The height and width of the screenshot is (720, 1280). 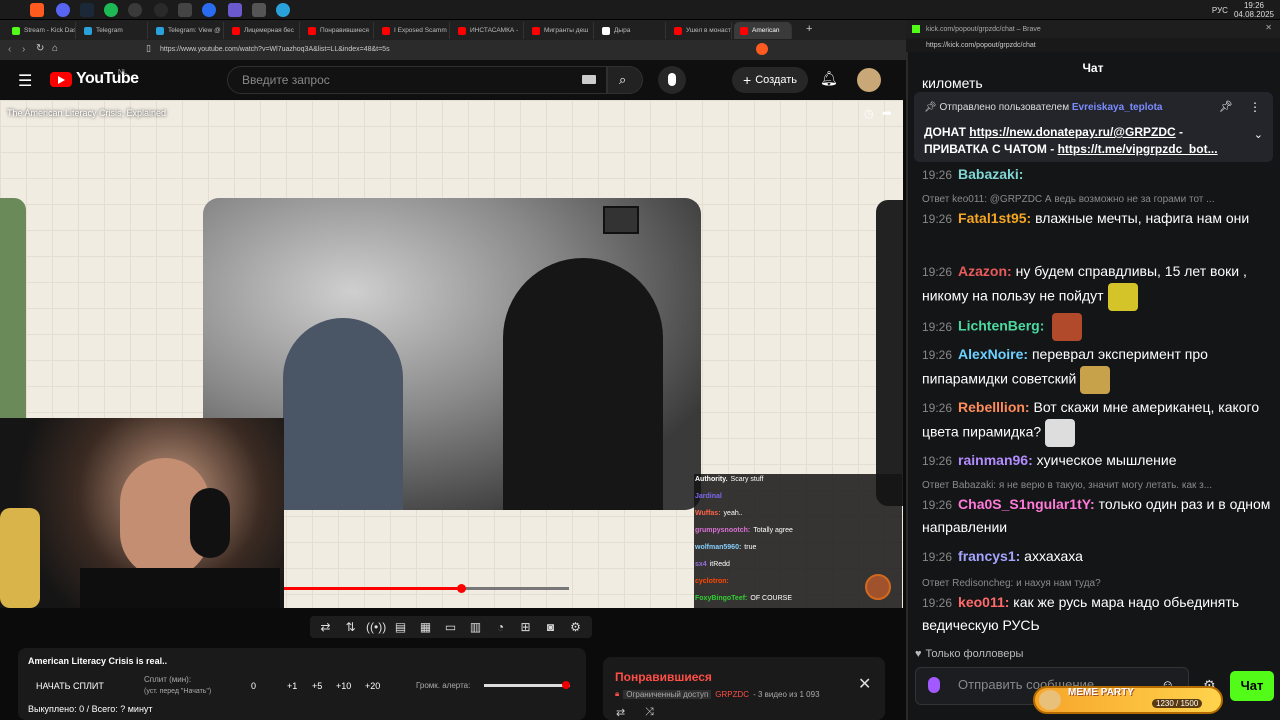 What do you see at coordinates (450, 627) in the screenshot?
I see `aspect-icon: ▭` at bounding box center [450, 627].